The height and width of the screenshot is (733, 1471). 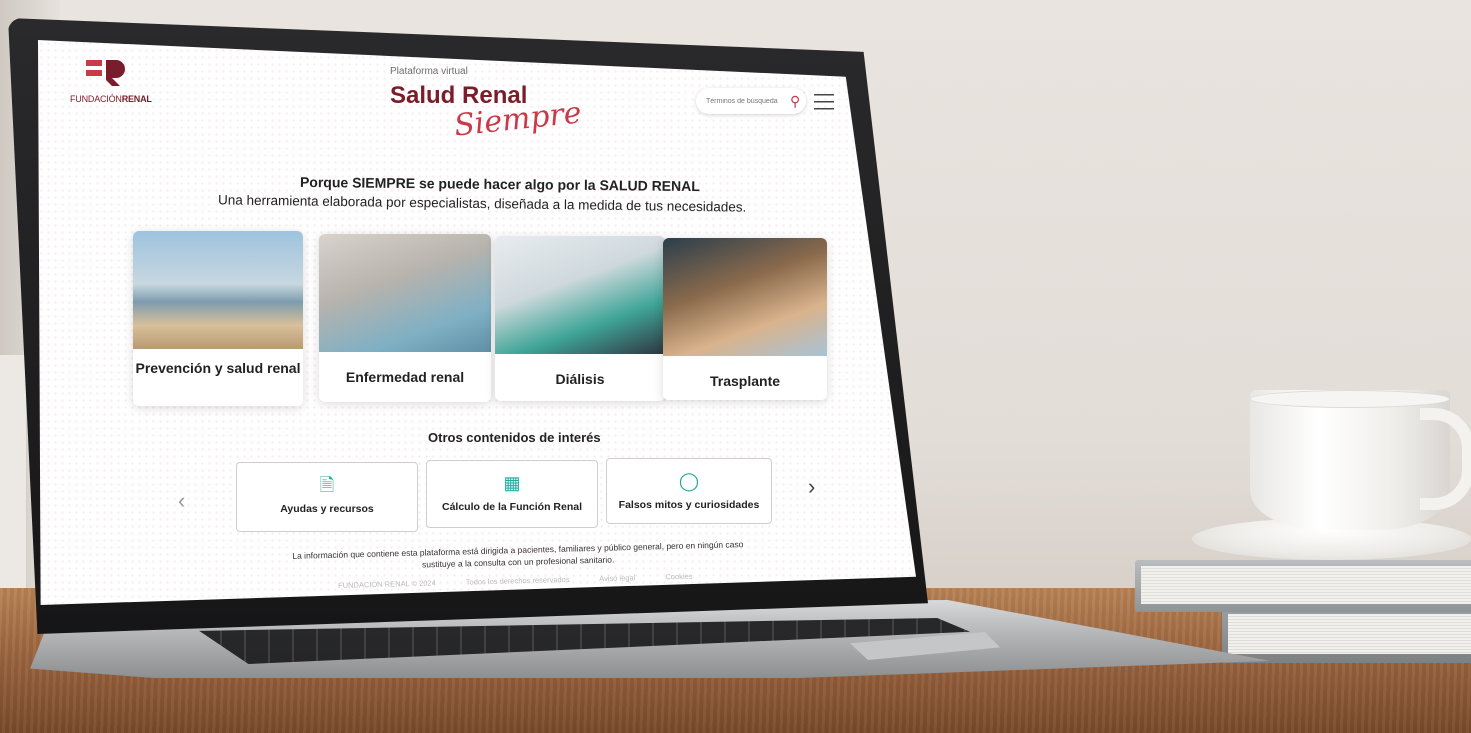 I want to click on fundacion-renal-logo-icon, so click(x=106, y=73).